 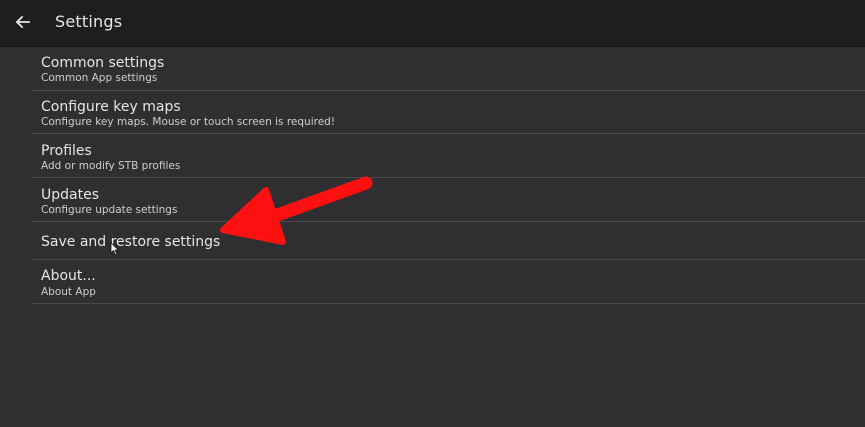 I want to click on back-button, so click(x=23, y=22).